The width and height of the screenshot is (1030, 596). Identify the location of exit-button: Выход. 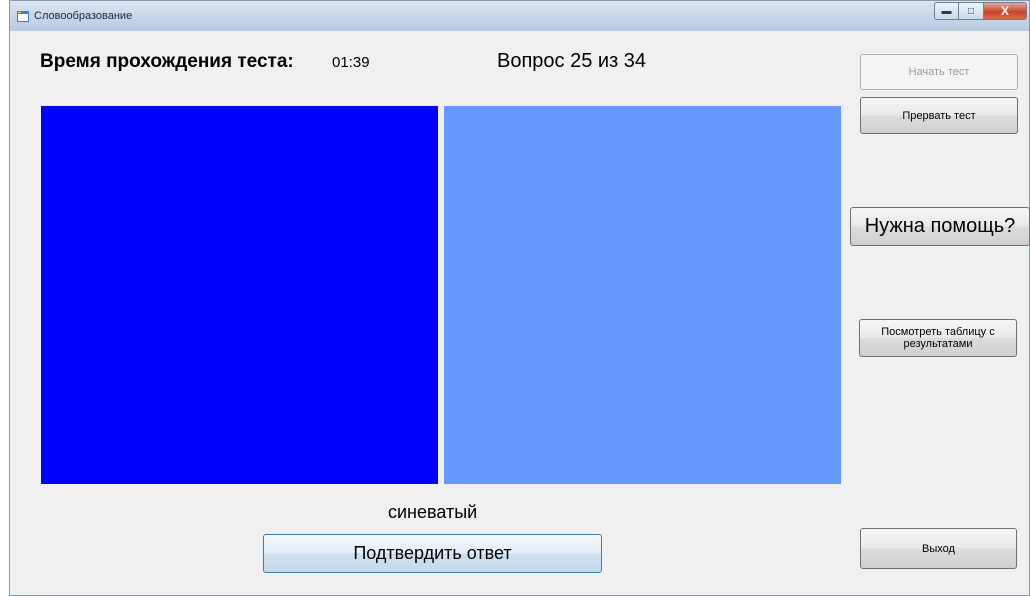
(938, 548).